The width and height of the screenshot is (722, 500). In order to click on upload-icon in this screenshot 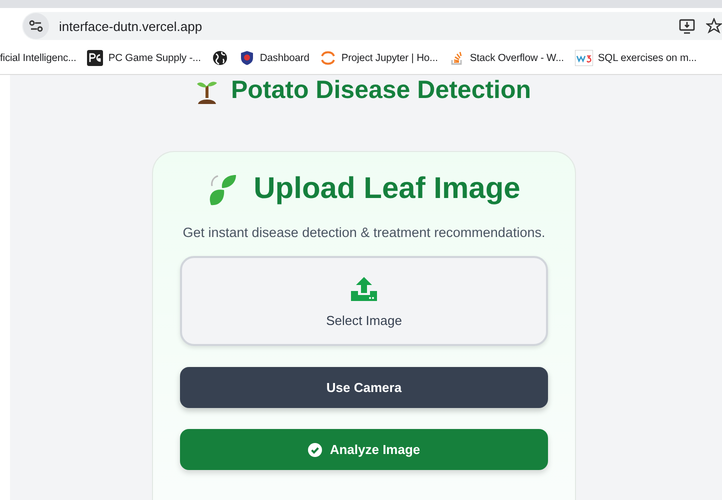, I will do `click(364, 288)`.